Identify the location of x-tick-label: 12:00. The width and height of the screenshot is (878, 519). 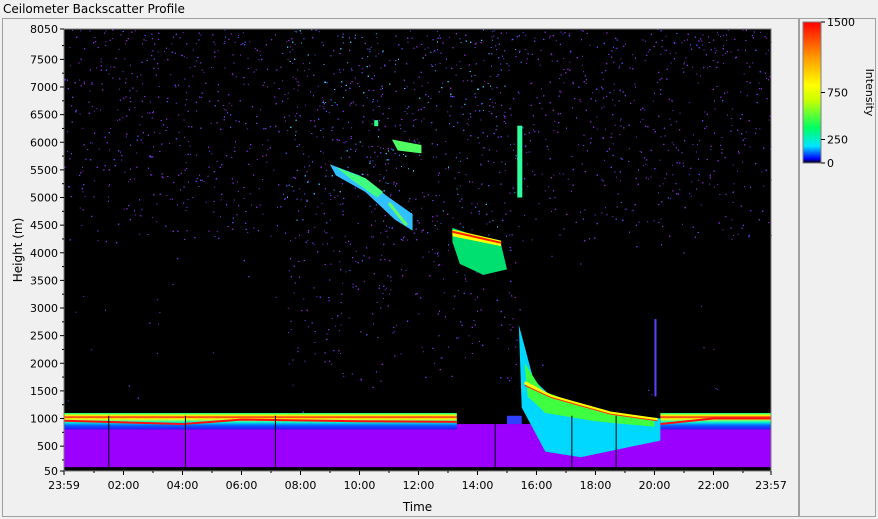
(419, 485).